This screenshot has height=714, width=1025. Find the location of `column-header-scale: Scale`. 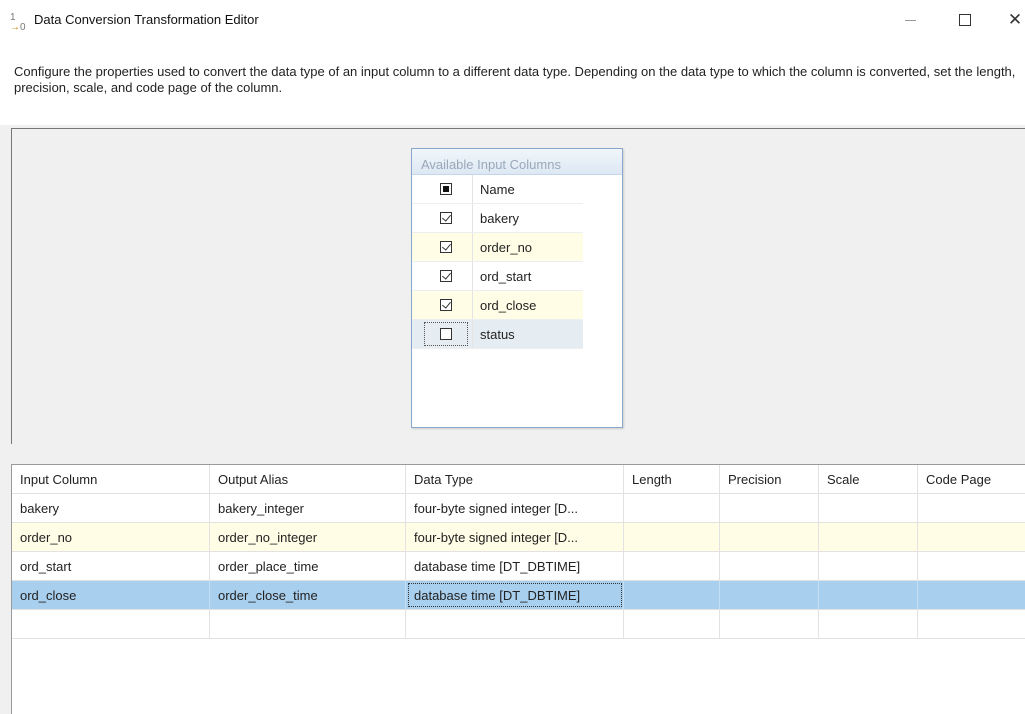

column-header-scale: Scale is located at coordinates (868, 479).